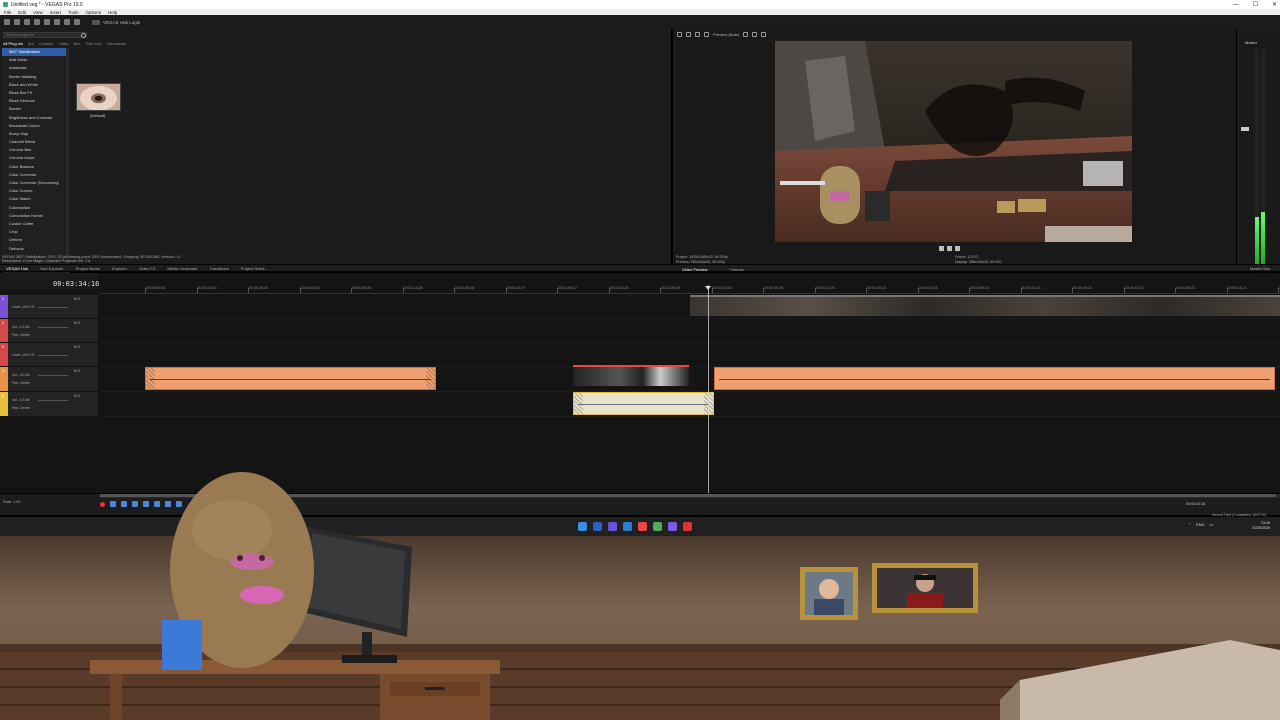 This screenshot has width=1280, height=720. I want to click on track-header-1: 1 M S Level: 100.0 %, so click(49, 307).